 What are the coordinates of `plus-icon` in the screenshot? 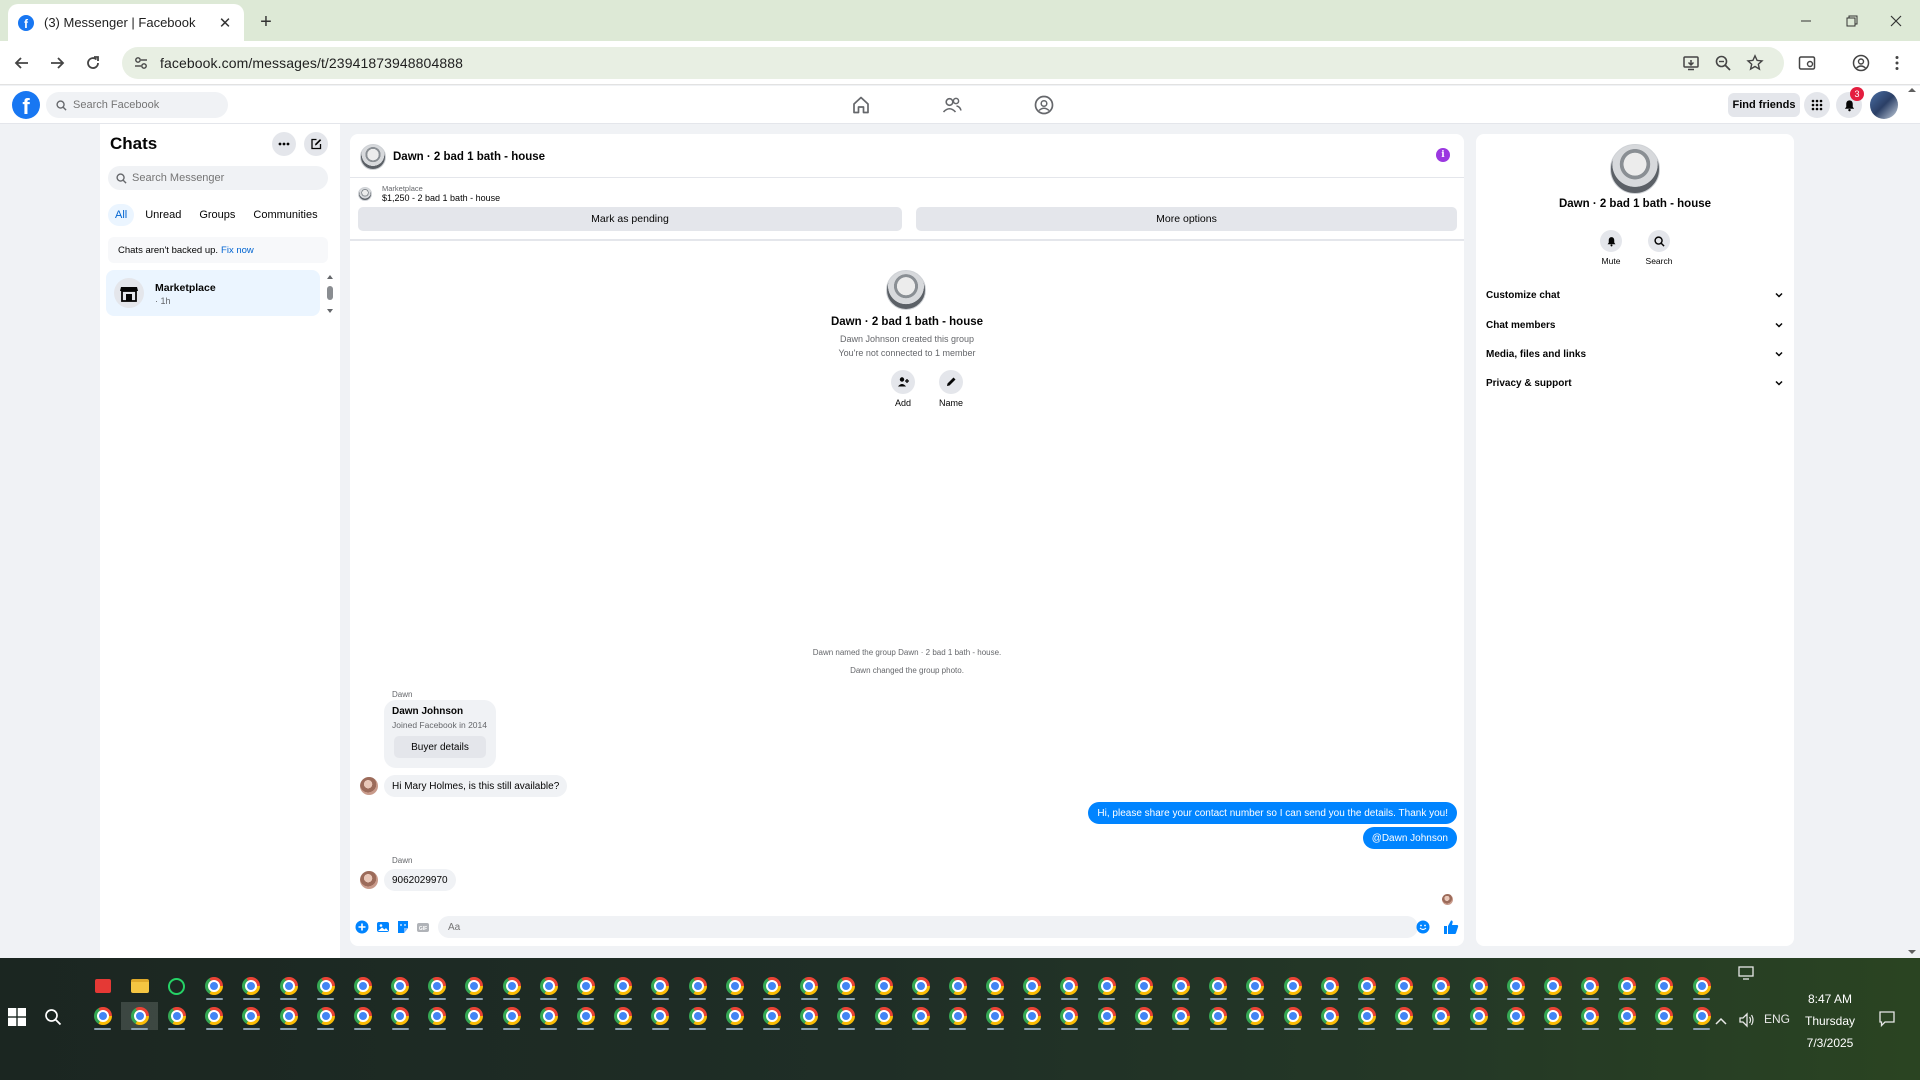 It's located at (362, 927).